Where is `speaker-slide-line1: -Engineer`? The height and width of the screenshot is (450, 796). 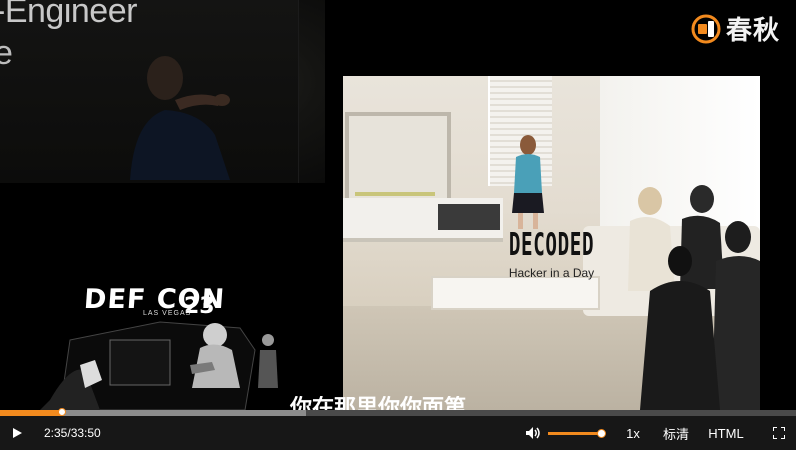 speaker-slide-line1: -Engineer is located at coordinates (68, 15).